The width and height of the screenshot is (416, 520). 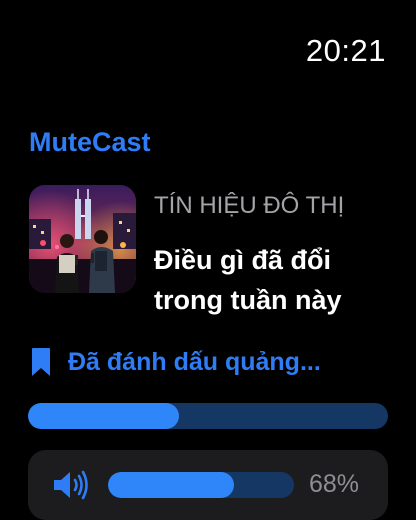 What do you see at coordinates (345, 50) in the screenshot?
I see `status-time: 20:21` at bounding box center [345, 50].